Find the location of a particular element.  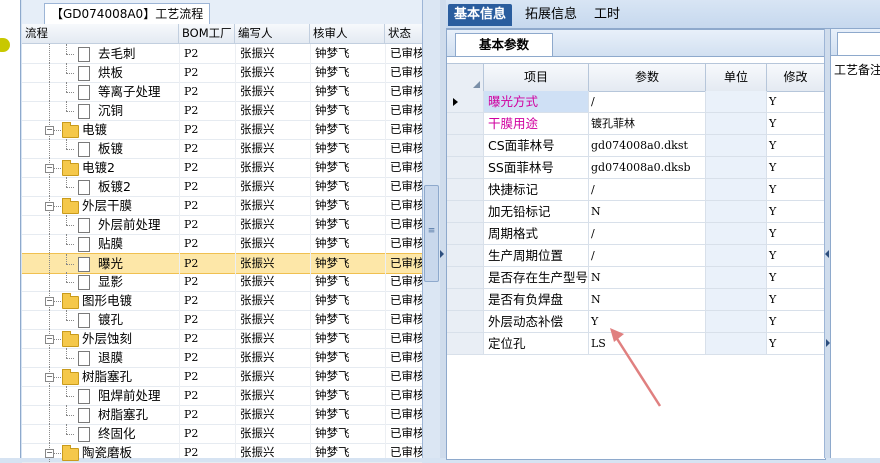

tree-row: 显影 P2 张振兴 钟梦飞 已审核 is located at coordinates (223, 282).